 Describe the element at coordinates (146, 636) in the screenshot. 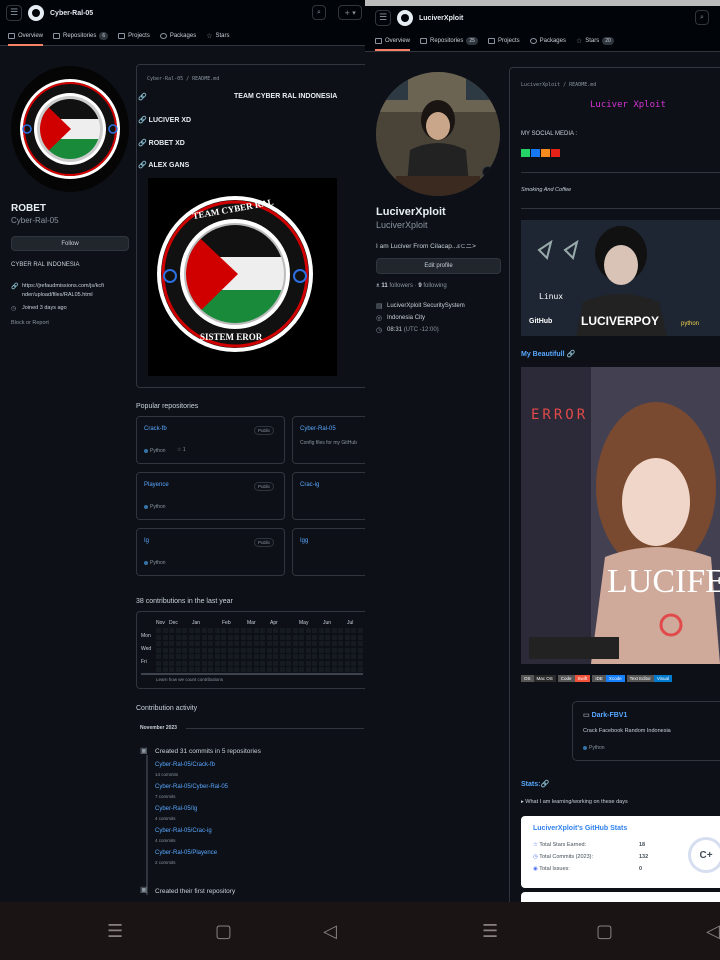

I see `day-label: Mon` at that location.